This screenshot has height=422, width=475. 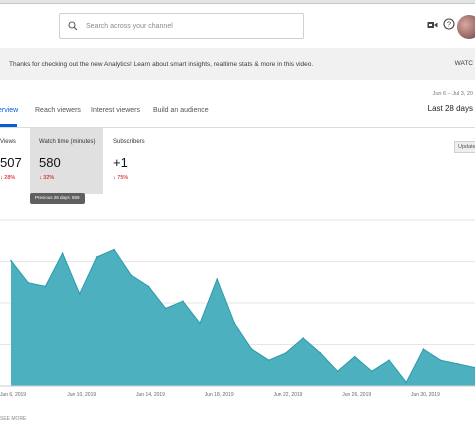 What do you see at coordinates (13, 395) in the screenshot?
I see `x-tick-label: Jun 6, 2019` at bounding box center [13, 395].